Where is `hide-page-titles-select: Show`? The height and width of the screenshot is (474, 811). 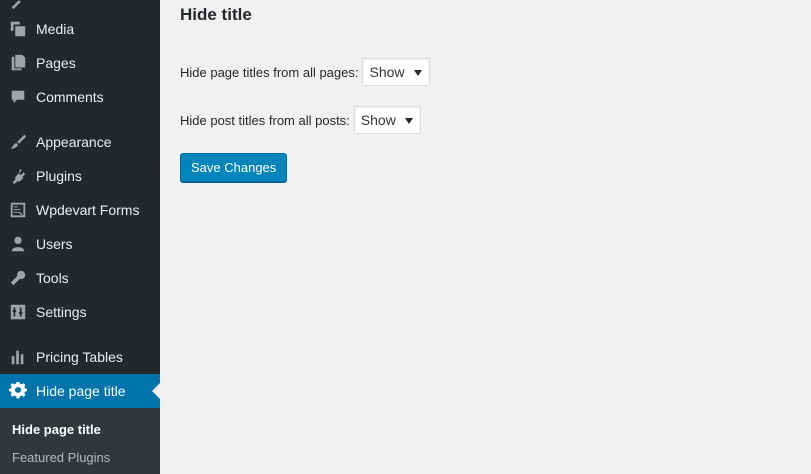
hide-page-titles-select: Show is located at coordinates (396, 72).